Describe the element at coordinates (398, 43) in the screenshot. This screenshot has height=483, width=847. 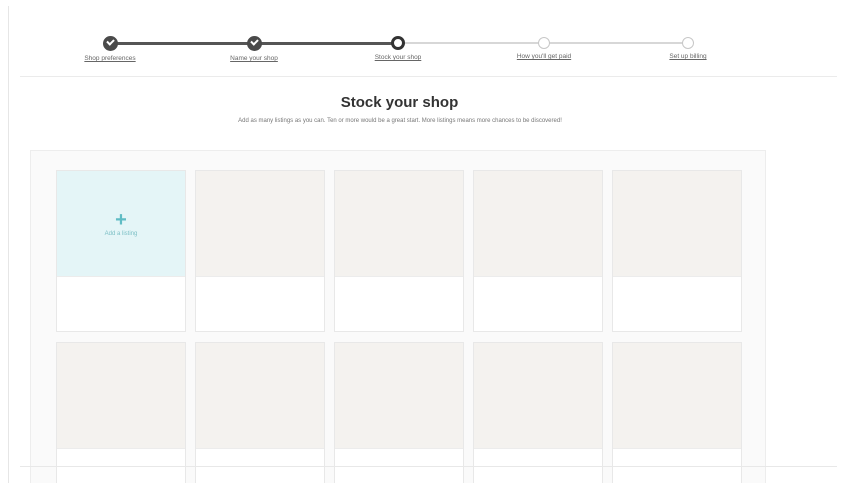
I see `current-step-icon` at that location.